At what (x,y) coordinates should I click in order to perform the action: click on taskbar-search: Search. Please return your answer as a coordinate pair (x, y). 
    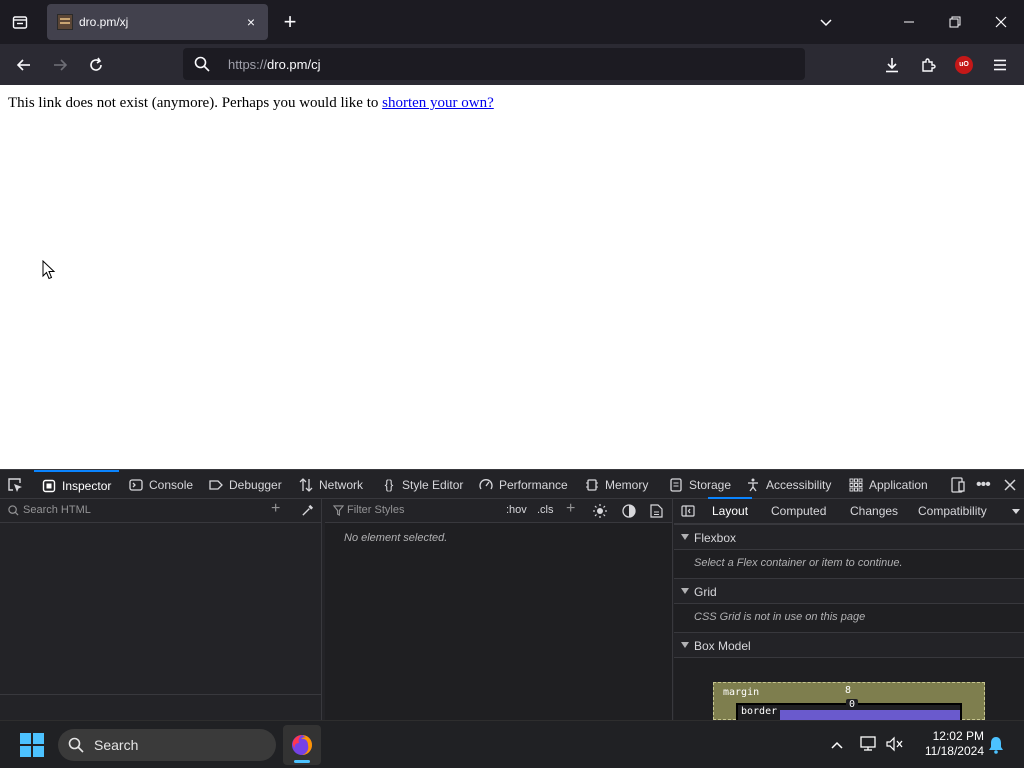
    Looking at the image, I should click on (167, 745).